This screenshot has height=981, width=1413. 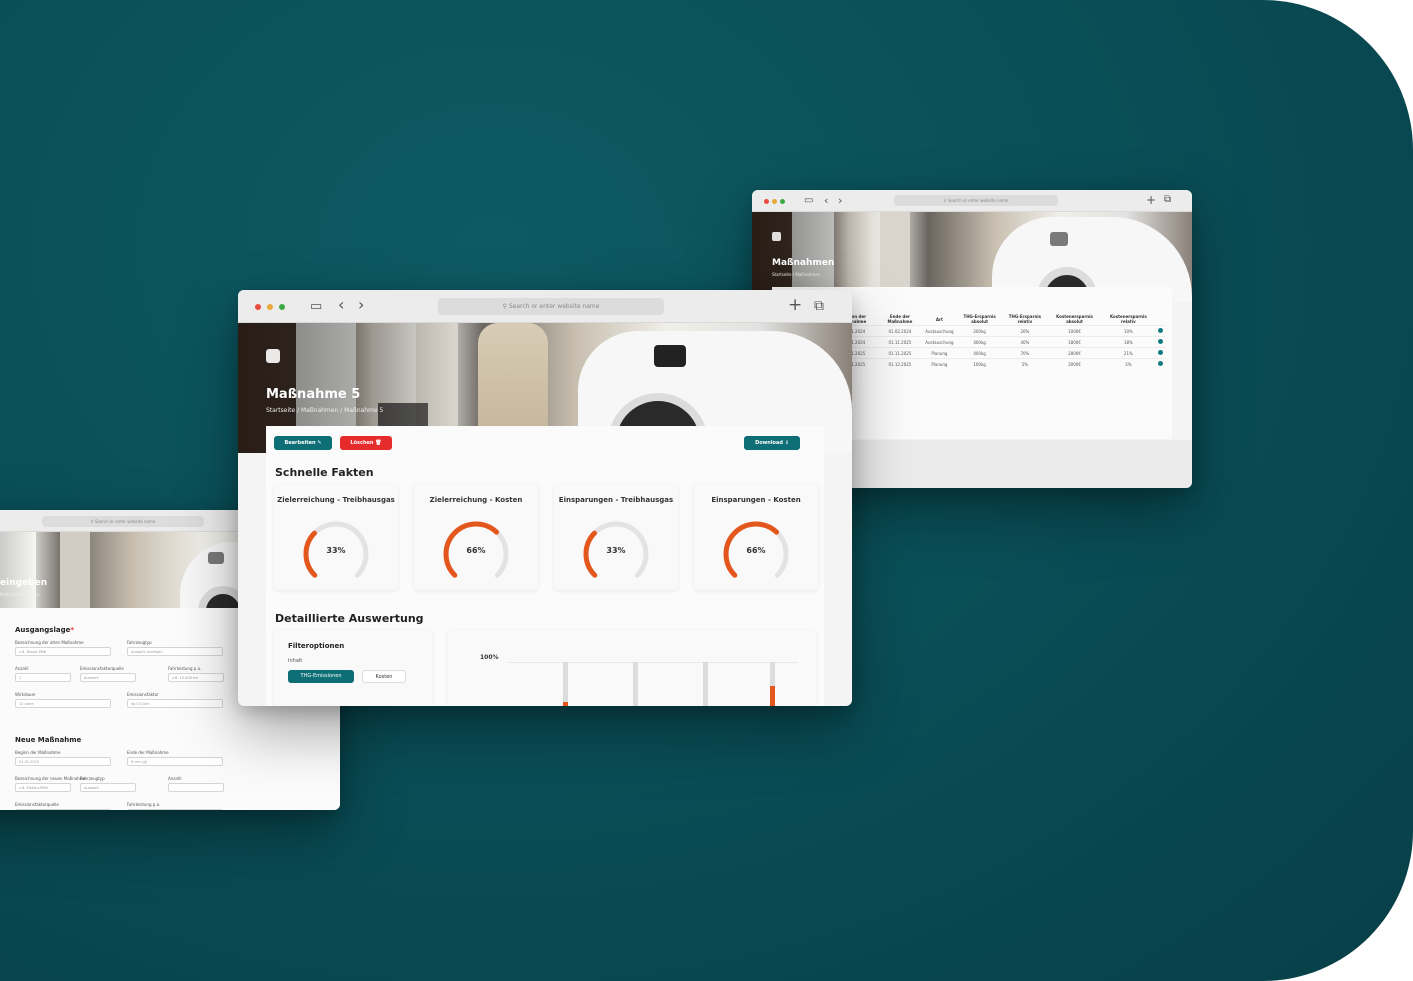 What do you see at coordinates (92, 521) in the screenshot?
I see `search-icon: ⚲` at bounding box center [92, 521].